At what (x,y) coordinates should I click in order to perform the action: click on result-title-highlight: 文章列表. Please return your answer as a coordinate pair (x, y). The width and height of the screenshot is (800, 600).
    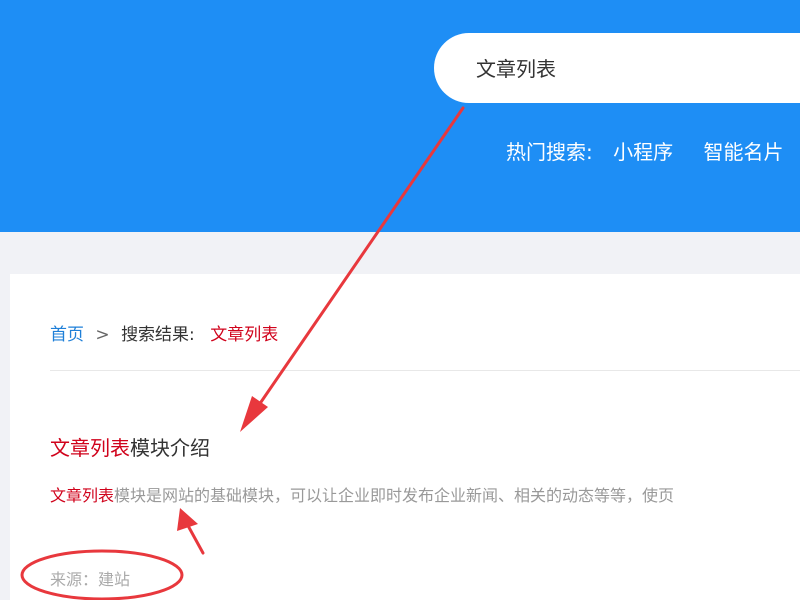
    Looking at the image, I should click on (90, 448).